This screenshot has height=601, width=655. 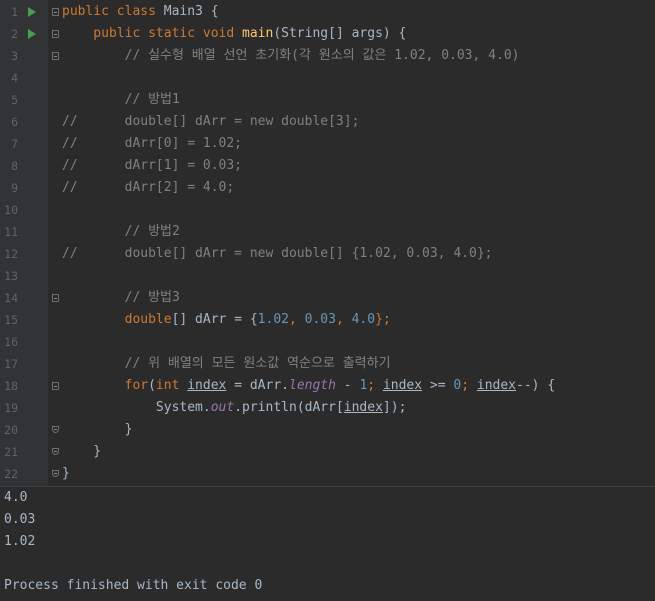 What do you see at coordinates (152, 385) in the screenshot?
I see `code-token: (` at bounding box center [152, 385].